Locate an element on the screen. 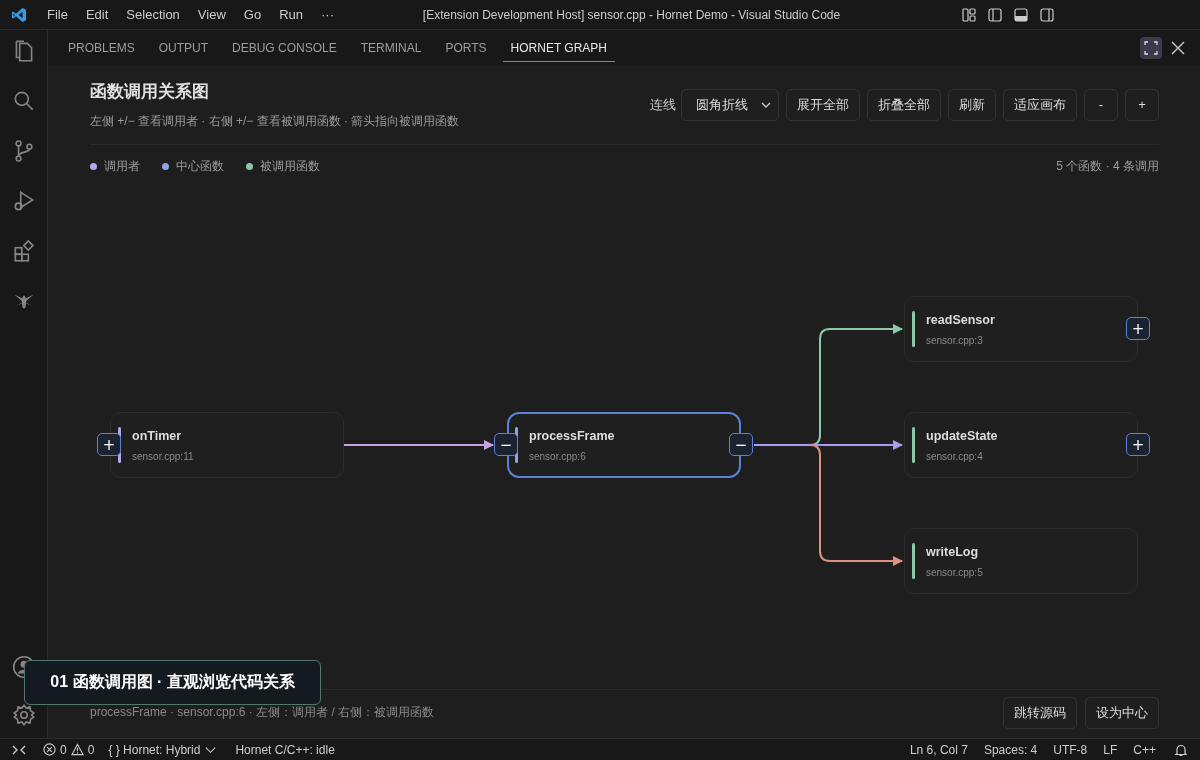 Image resolution: width=1200 pixels, height=760 pixels. view-title: 函数调用关系图 is located at coordinates (150, 91).